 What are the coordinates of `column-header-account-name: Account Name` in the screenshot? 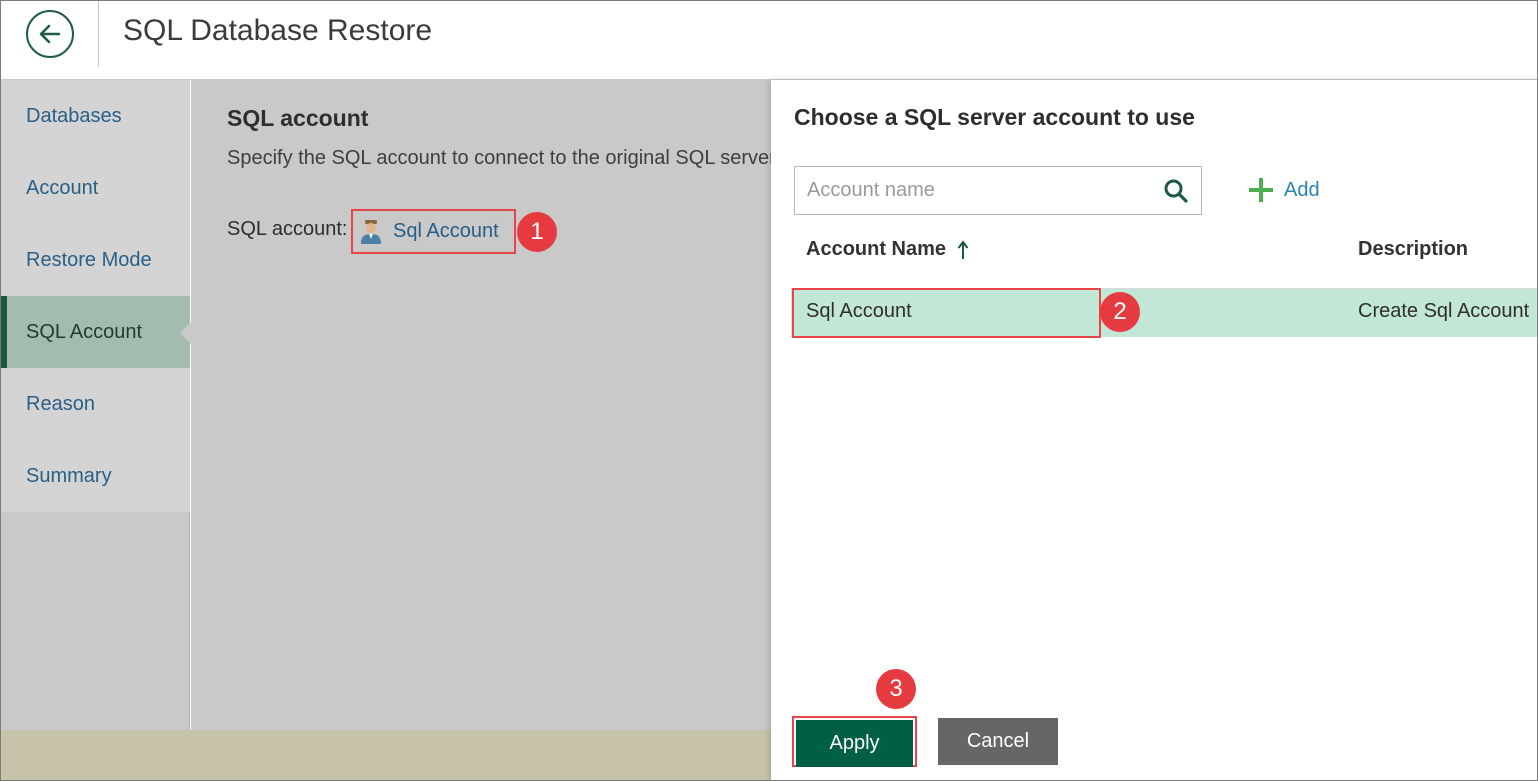 It's located at (889, 249).